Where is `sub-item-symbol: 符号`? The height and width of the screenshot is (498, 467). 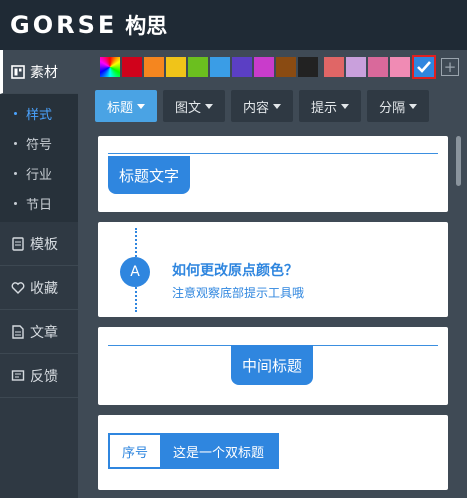 sub-item-symbol: 符号 is located at coordinates (39, 143).